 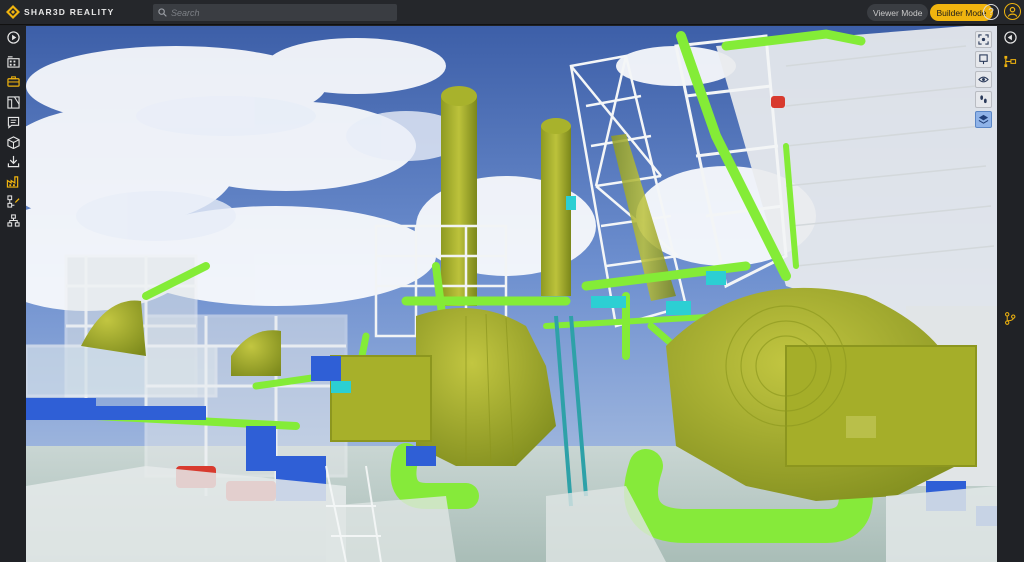 What do you see at coordinates (991, 12) in the screenshot?
I see `help-button: ?` at bounding box center [991, 12].